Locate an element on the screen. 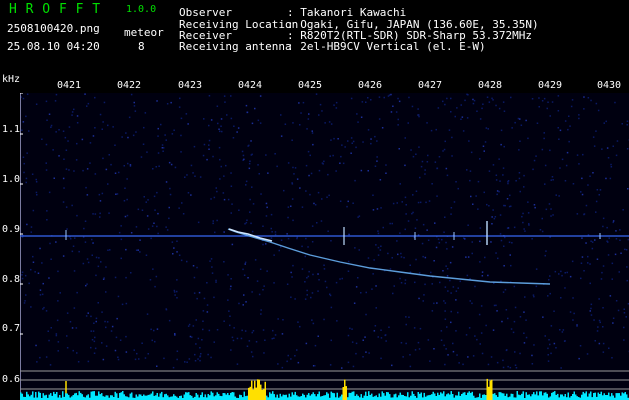 Image resolution: width=629 pixels, height=400 pixels. time-tick: 0425 is located at coordinates (310, 85).